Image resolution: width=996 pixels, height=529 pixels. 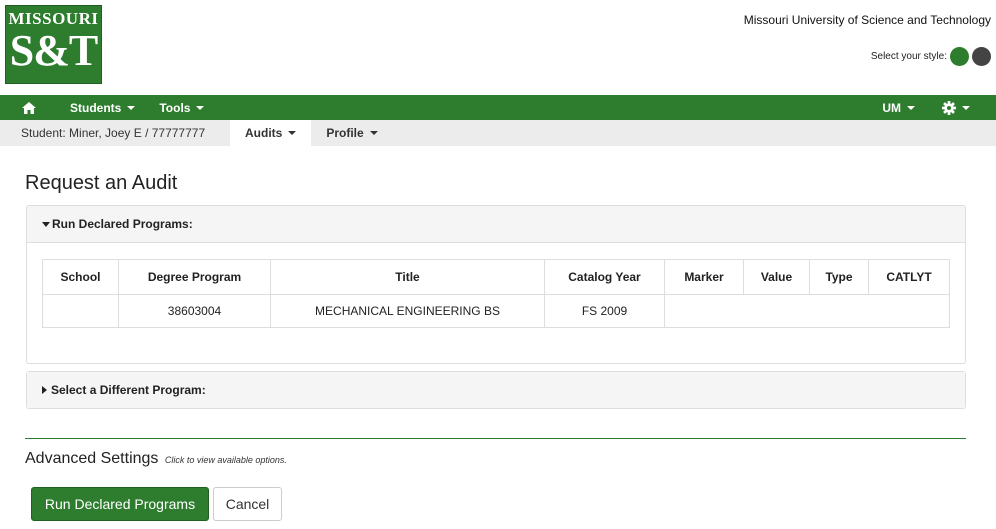 I want to click on nav-students: Students, so click(x=102, y=107).